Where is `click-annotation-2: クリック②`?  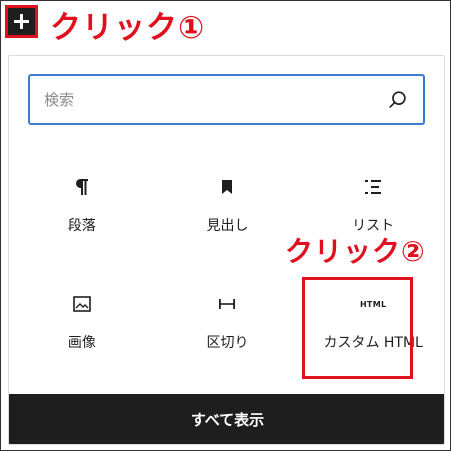
click-annotation-2: クリック② is located at coordinates (355, 251).